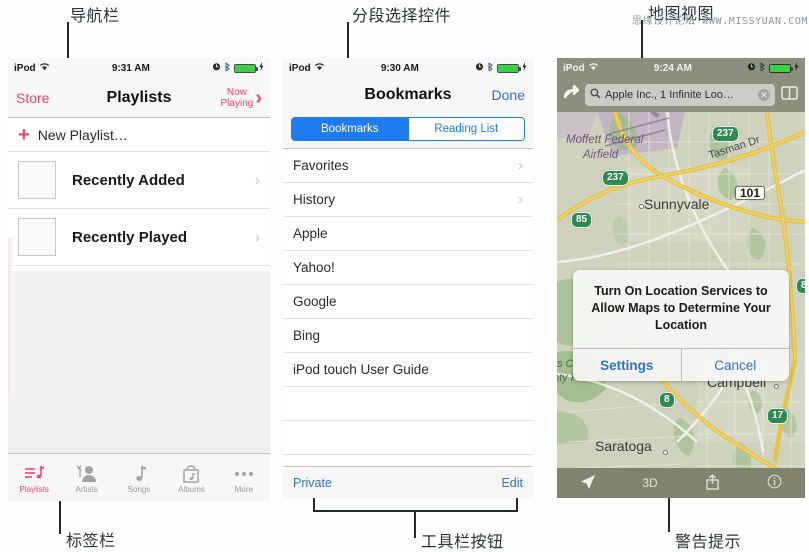 The width and height of the screenshot is (809, 552). Describe the element at coordinates (601, 155) in the screenshot. I see `map-label: Airfield` at that location.